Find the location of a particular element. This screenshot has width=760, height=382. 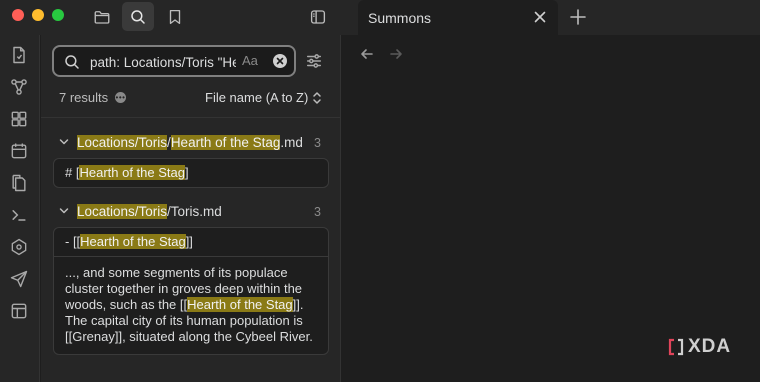

layout-icon is located at coordinates (19, 311).